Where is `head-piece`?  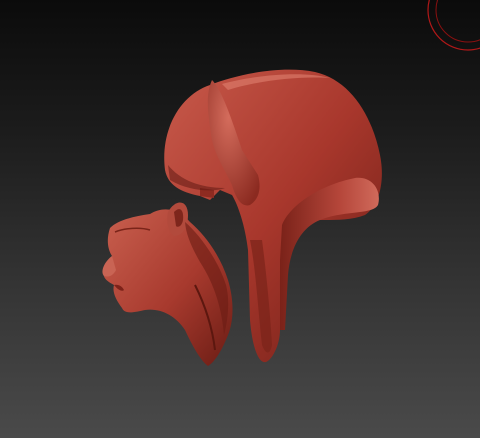
head-piece is located at coordinates (167, 284).